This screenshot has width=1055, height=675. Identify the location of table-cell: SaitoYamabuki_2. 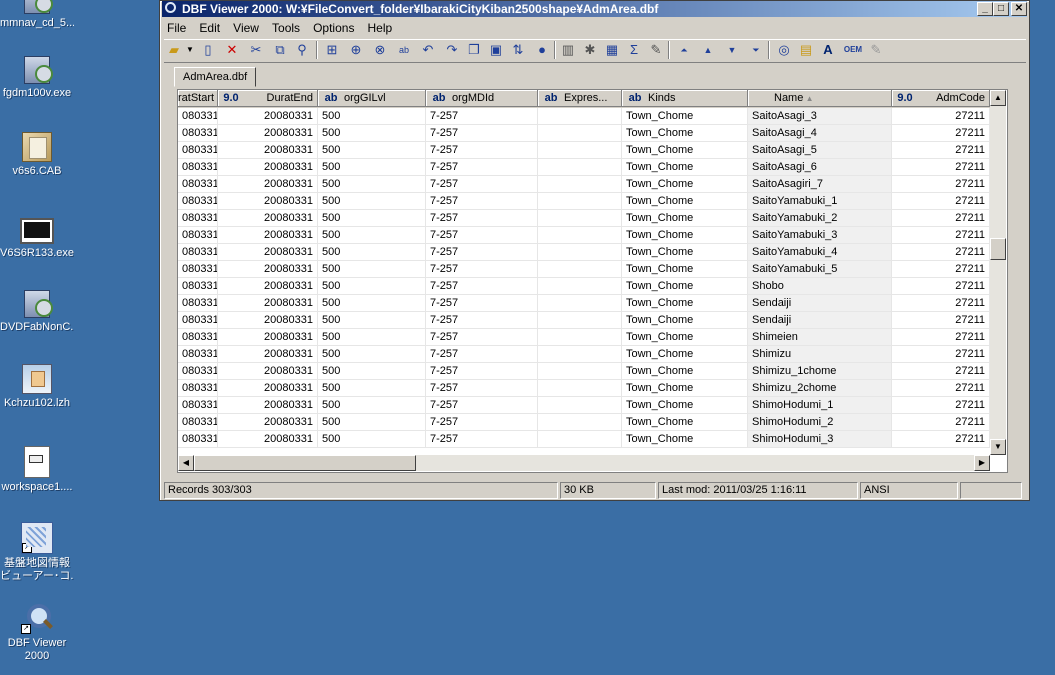
(820, 218).